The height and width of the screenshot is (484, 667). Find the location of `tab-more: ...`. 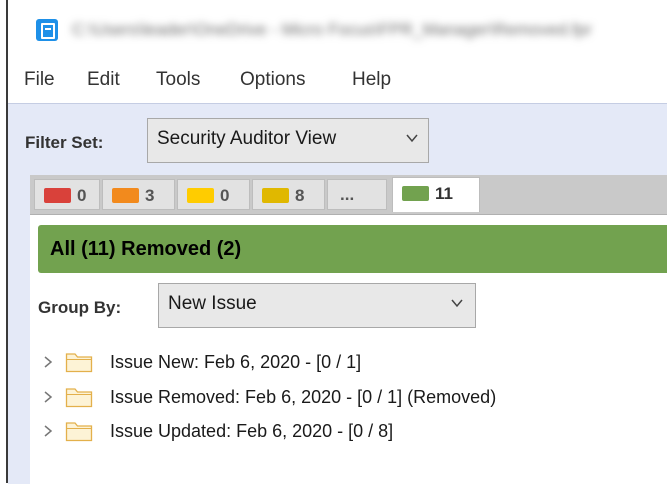

tab-more: ... is located at coordinates (357, 194).